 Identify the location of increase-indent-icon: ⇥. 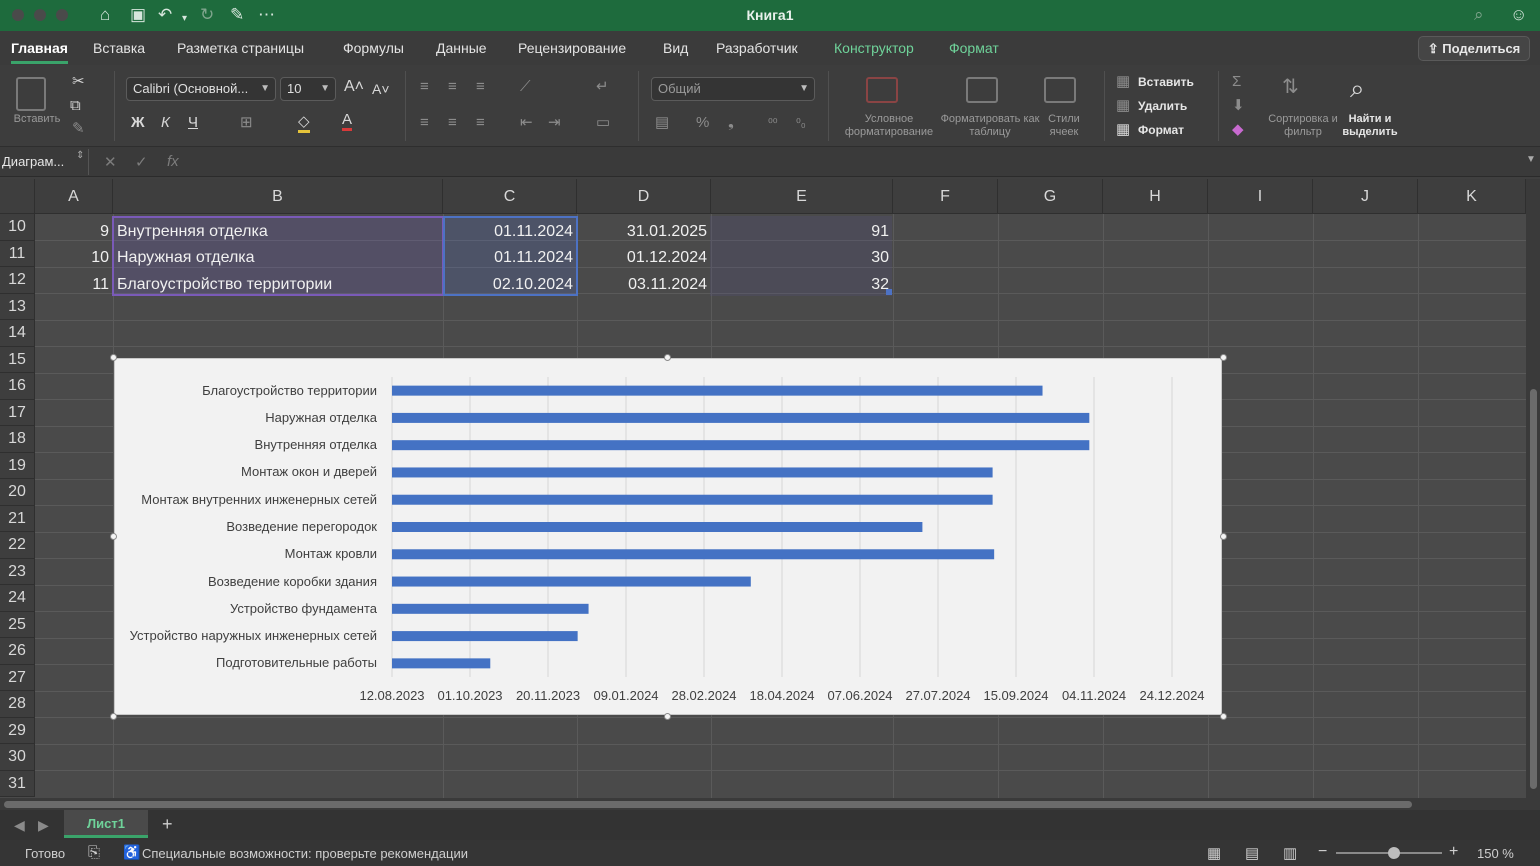
(554, 123).